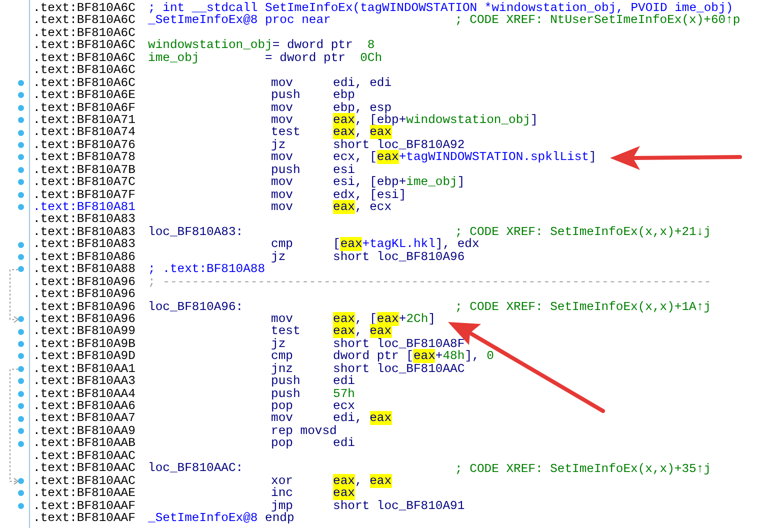  Describe the element at coordinates (344, 95) in the screenshot. I see `operand-text: ebp` at that location.